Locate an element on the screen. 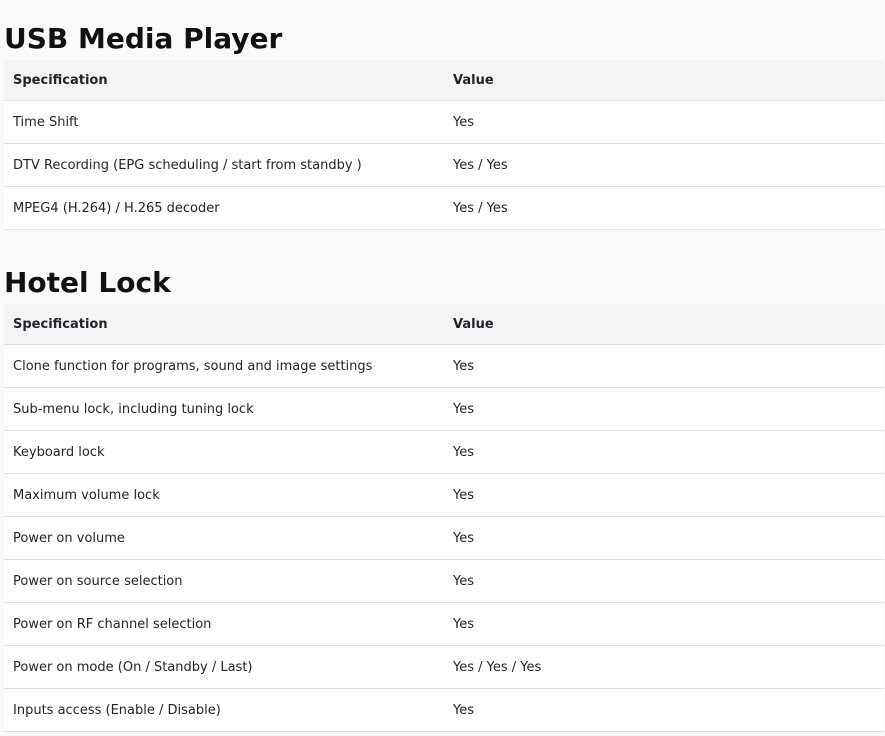  section-title: USB Media Player is located at coordinates (143, 38).